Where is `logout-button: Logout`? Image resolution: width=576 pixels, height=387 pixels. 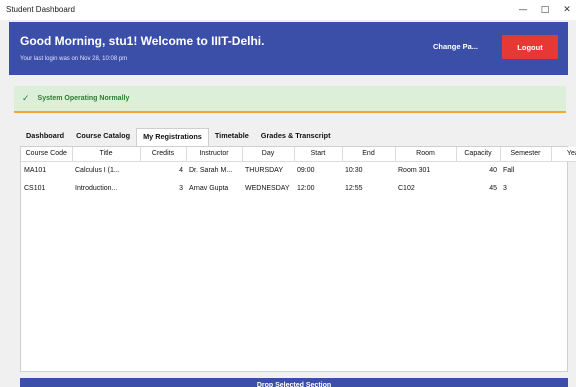
logout-button: Logout is located at coordinates (530, 47).